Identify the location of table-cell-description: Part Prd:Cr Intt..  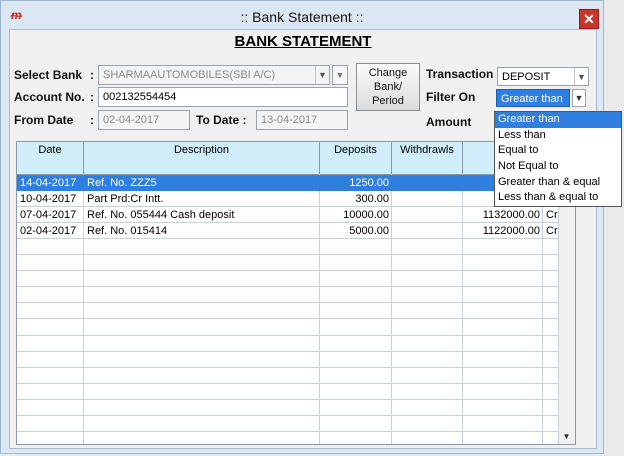
(125, 199).